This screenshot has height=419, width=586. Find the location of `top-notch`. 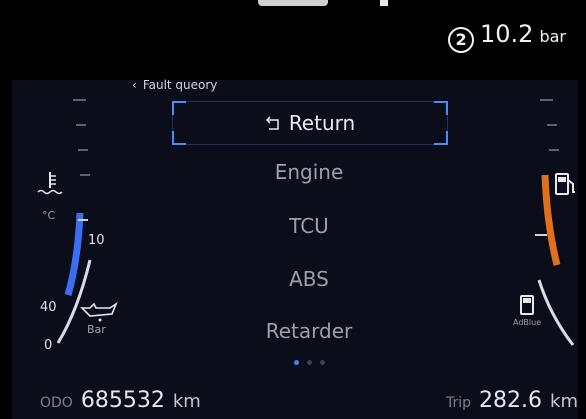

top-notch is located at coordinates (293, 3).